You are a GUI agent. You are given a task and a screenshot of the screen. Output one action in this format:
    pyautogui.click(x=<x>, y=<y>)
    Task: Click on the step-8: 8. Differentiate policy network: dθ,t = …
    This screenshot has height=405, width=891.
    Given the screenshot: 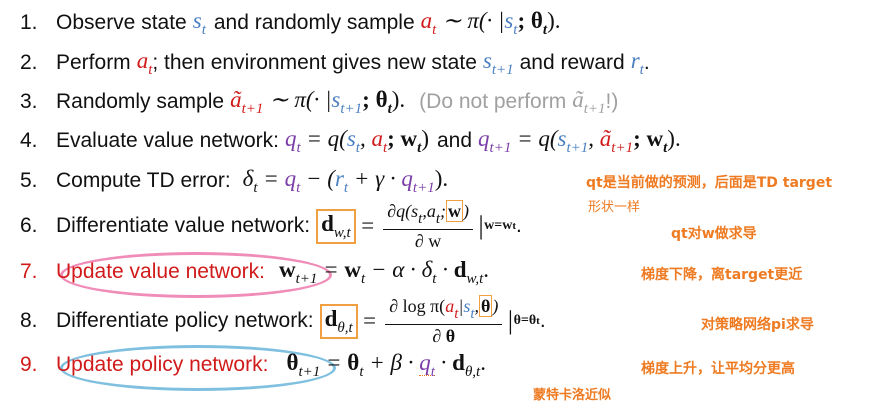 What is the action you would take?
    pyautogui.click(x=283, y=320)
    